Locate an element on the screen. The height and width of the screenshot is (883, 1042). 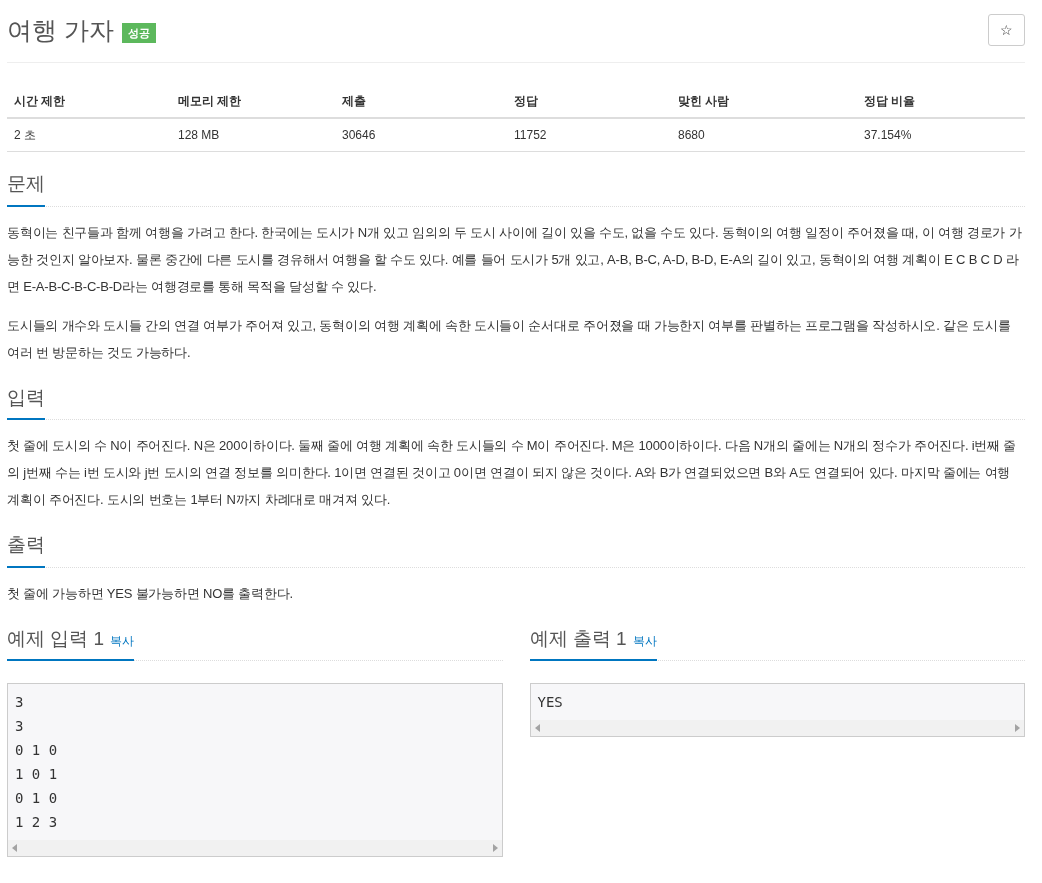
problem-paragraph: 첫 줄에 가능하면 YES 불가능하면 NO를 출력한다. is located at coordinates (150, 593).